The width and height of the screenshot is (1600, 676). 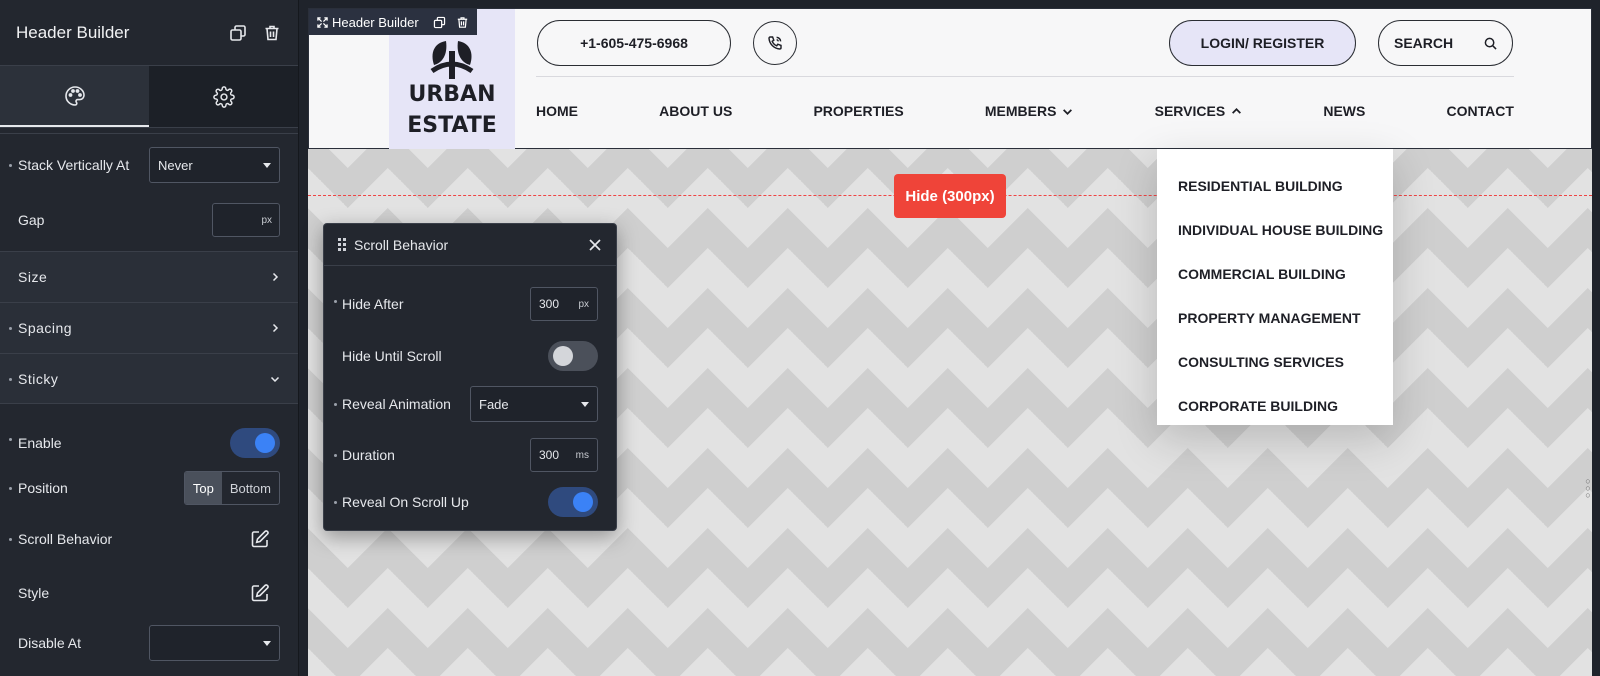 I want to click on login-register-label: LOGIN/ REGISTER, so click(x=1262, y=43).